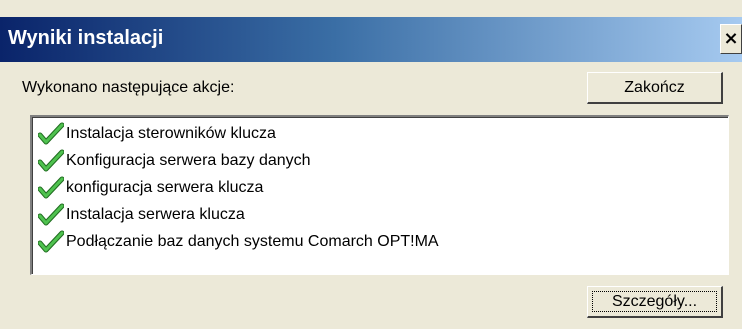 The width and height of the screenshot is (742, 329). I want to click on list-item: Instalacja sterowników klucza, so click(157, 134).